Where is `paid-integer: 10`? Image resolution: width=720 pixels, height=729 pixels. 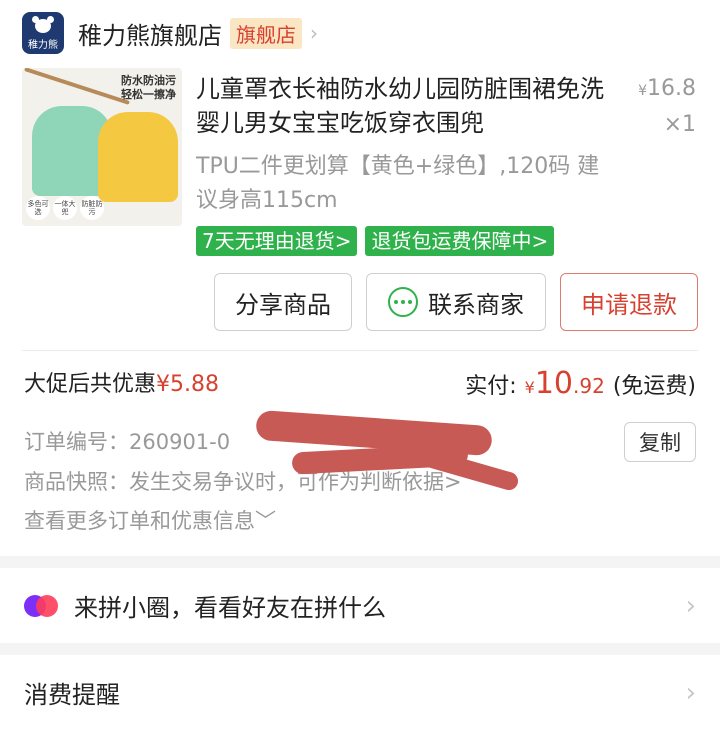 paid-integer: 10 is located at coordinates (554, 383).